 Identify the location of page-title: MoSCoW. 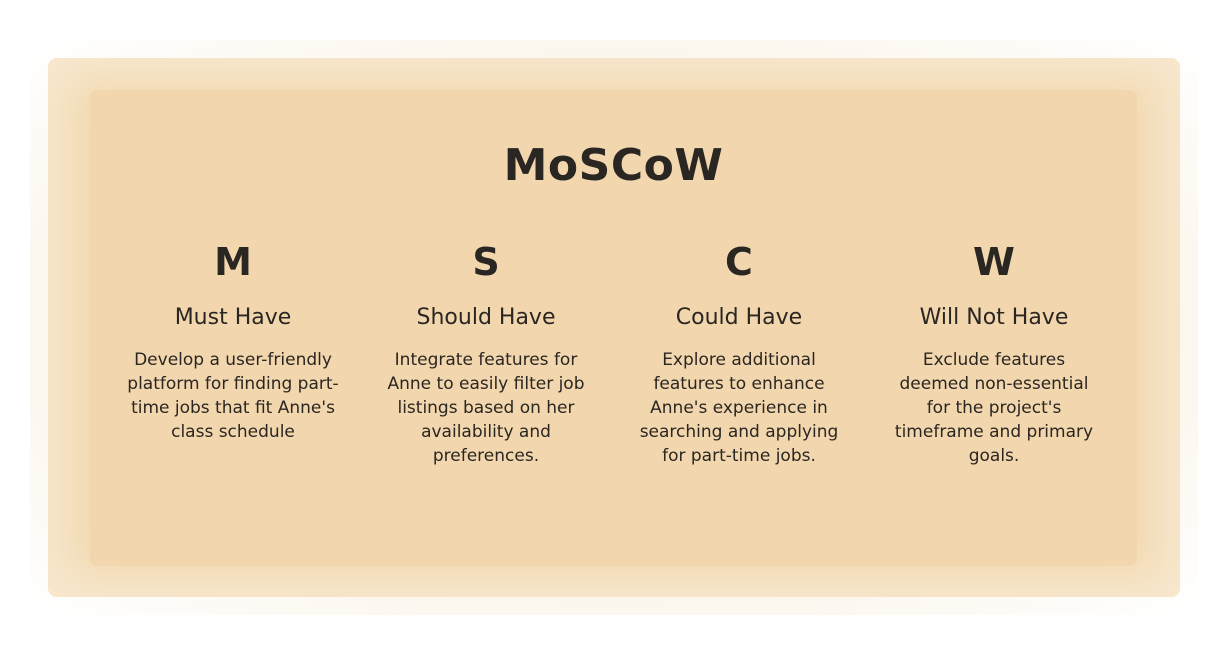
(613, 165).